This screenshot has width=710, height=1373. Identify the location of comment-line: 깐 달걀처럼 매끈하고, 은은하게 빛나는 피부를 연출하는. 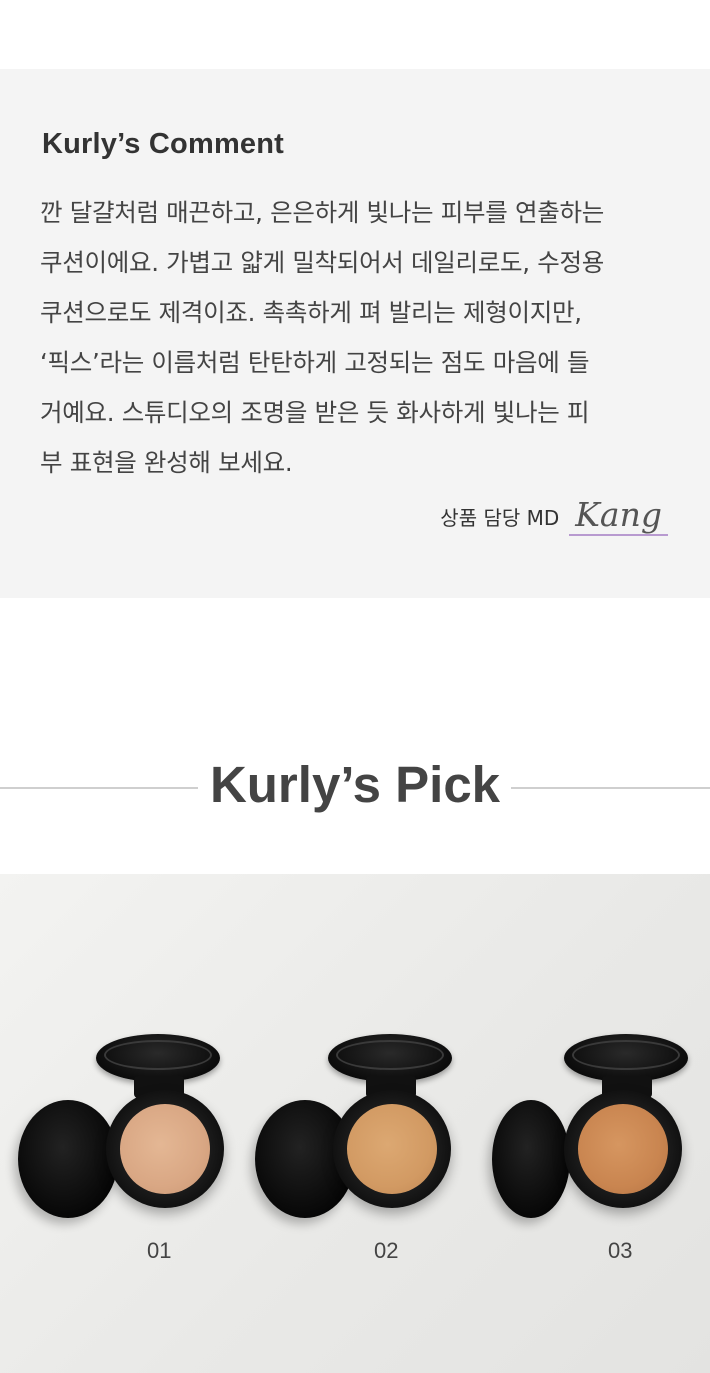
(322, 212).